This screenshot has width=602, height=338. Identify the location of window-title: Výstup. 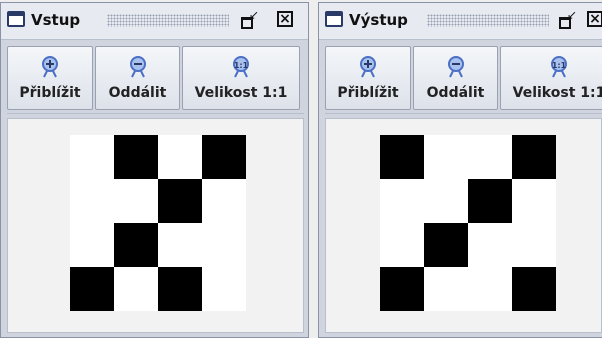
(378, 20).